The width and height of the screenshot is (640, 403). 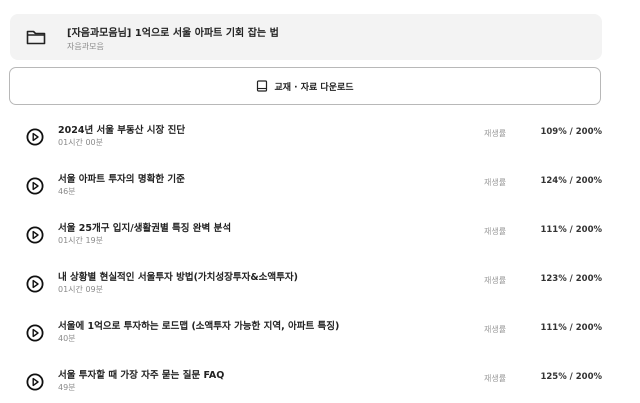 What do you see at coordinates (262, 86) in the screenshot?
I see `book-icon` at bounding box center [262, 86].